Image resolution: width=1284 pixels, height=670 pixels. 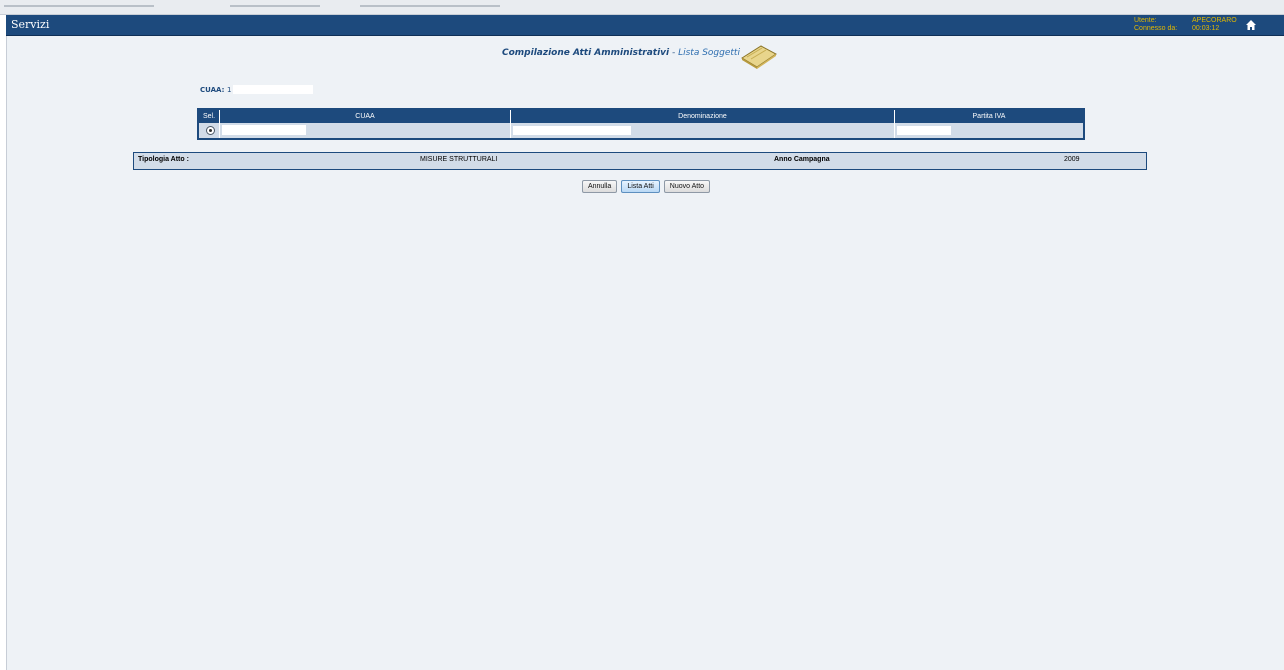 What do you see at coordinates (365, 116) in the screenshot?
I see `column-header-cuaa: CUAA` at bounding box center [365, 116].